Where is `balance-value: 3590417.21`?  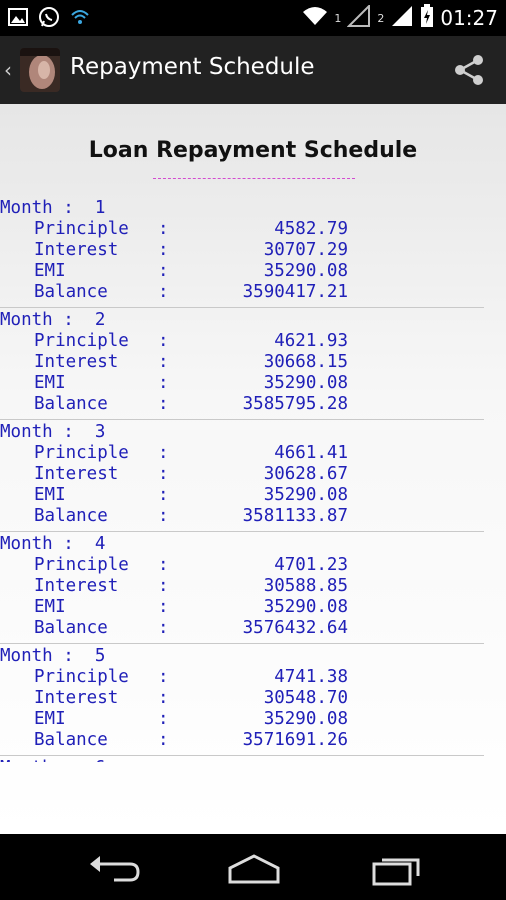 balance-value: 3590417.21 is located at coordinates (295, 292).